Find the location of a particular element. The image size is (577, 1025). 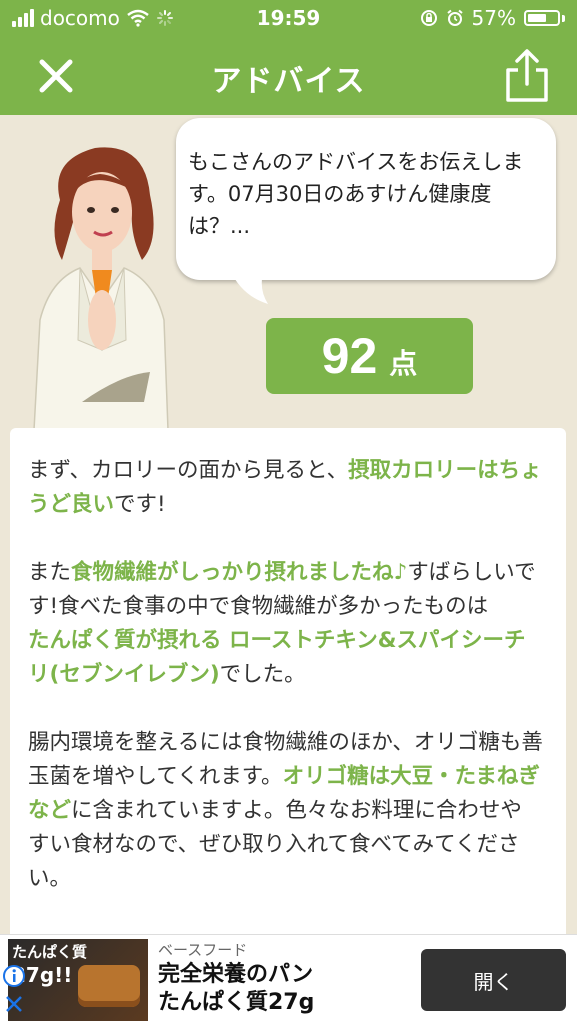

advice-text-segment: です! is located at coordinates (140, 504).